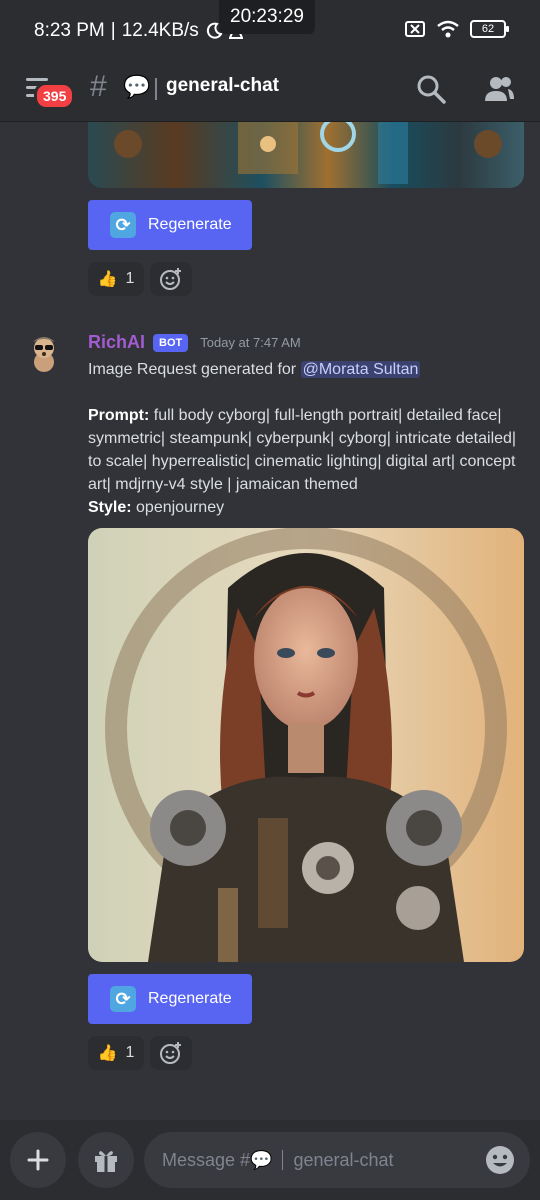 The image size is (540, 1200). What do you see at coordinates (489, 29) in the screenshot?
I see `battery-indicator: 62` at bounding box center [489, 29].